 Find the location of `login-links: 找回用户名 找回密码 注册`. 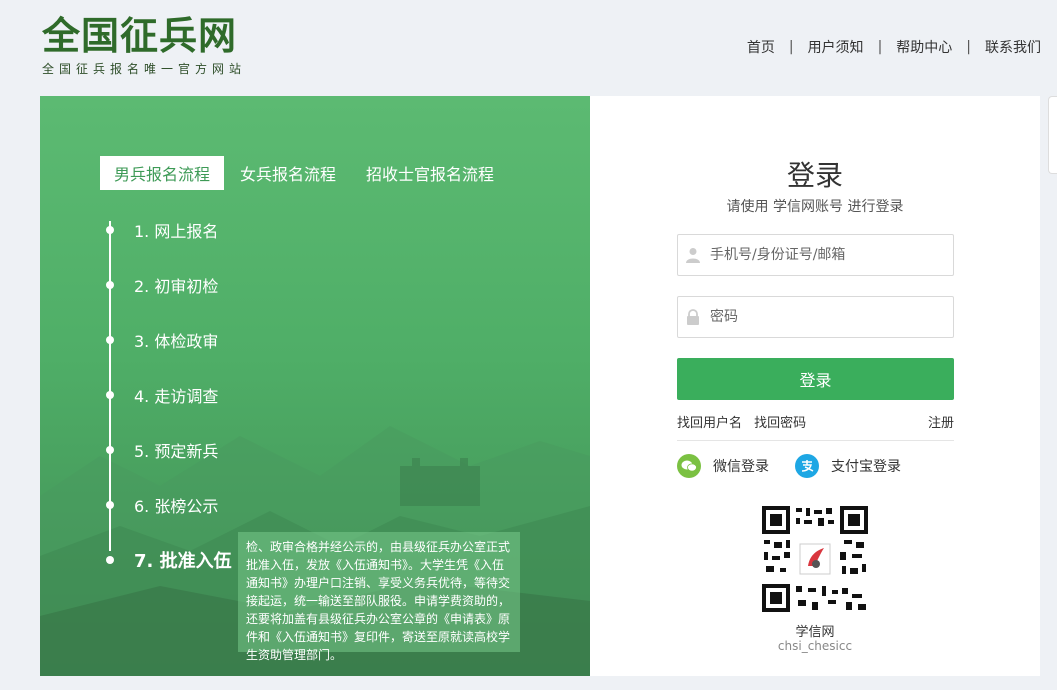

login-links: 找回用户名 找回密码 注册 is located at coordinates (815, 421).